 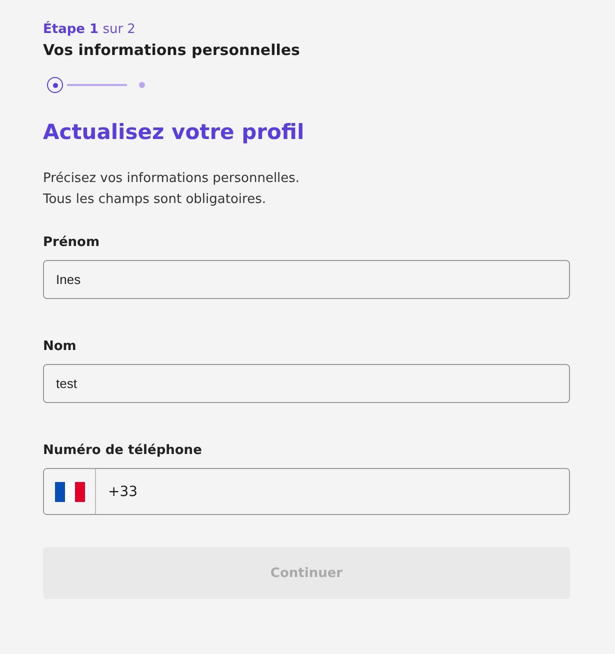 I want to click on phone-input-field: +33, so click(x=306, y=491).